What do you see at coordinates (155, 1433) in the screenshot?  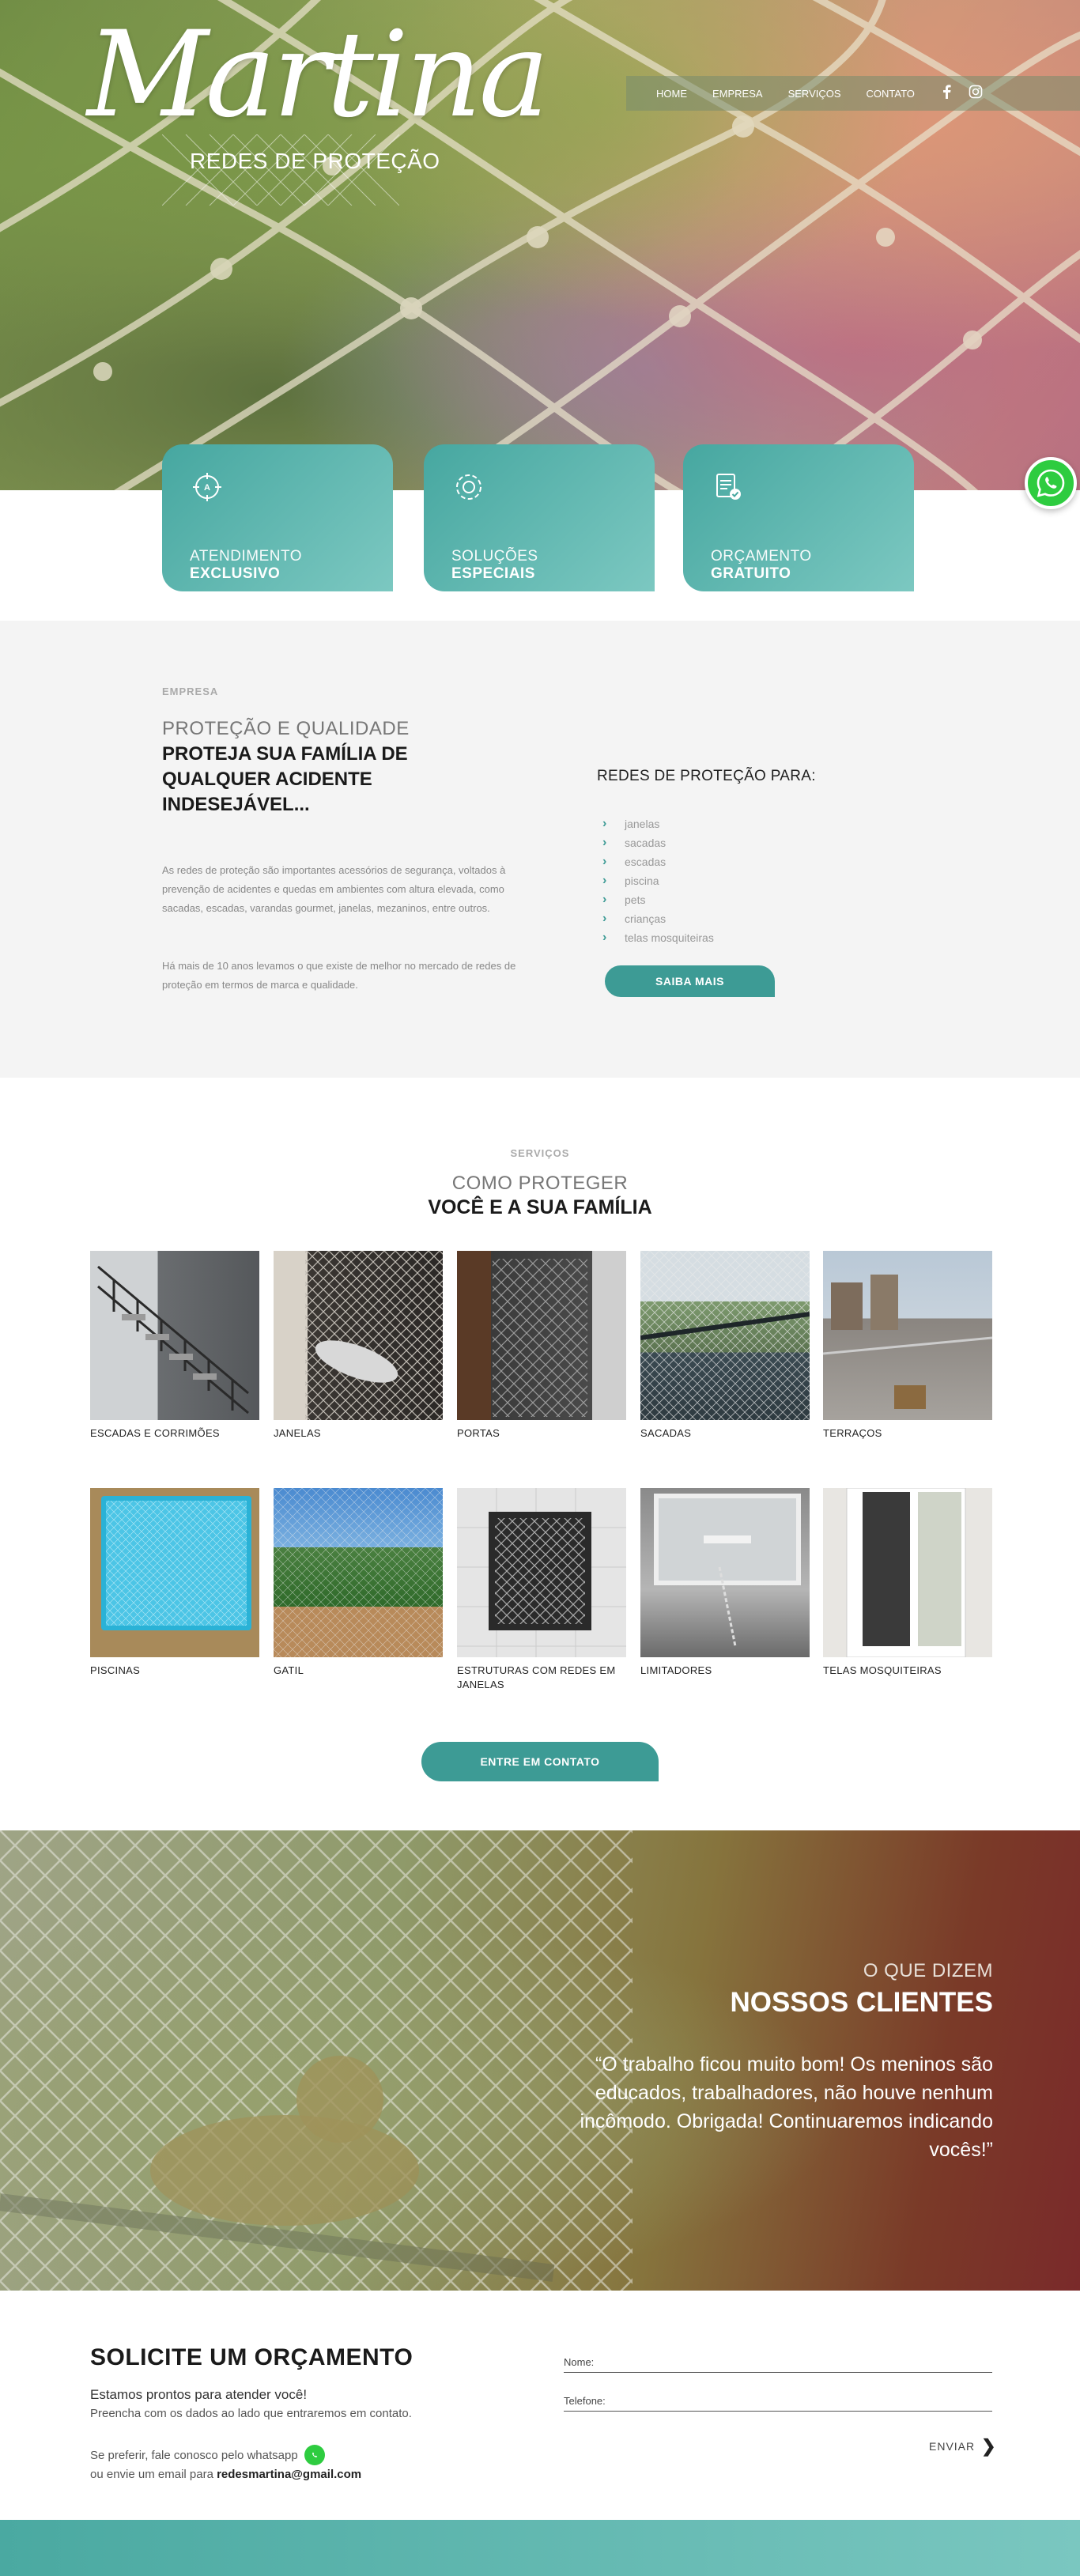 I see `service-caption: ESCADAS E CORRIMÕES` at bounding box center [155, 1433].